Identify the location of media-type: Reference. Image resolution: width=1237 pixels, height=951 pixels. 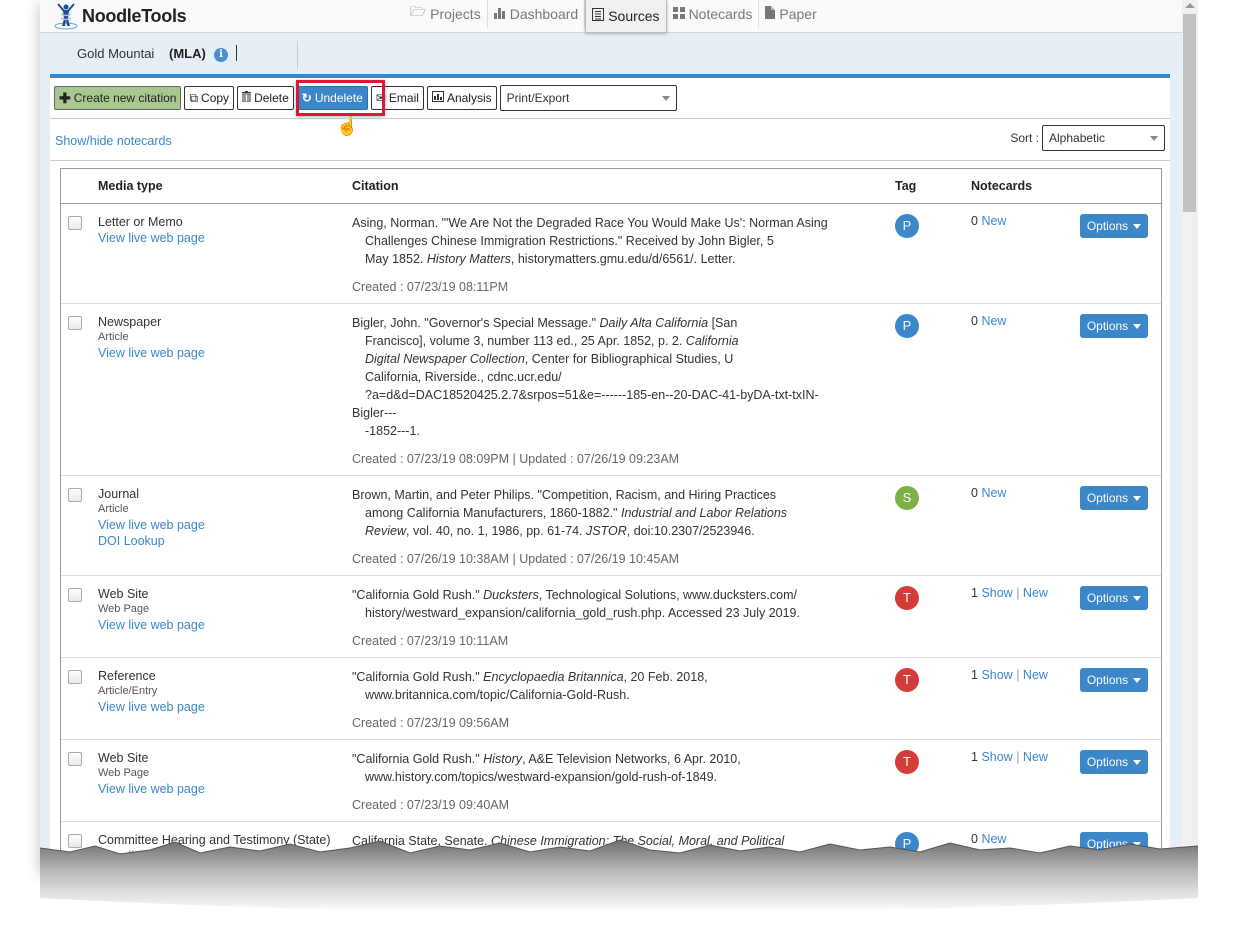
(127, 676).